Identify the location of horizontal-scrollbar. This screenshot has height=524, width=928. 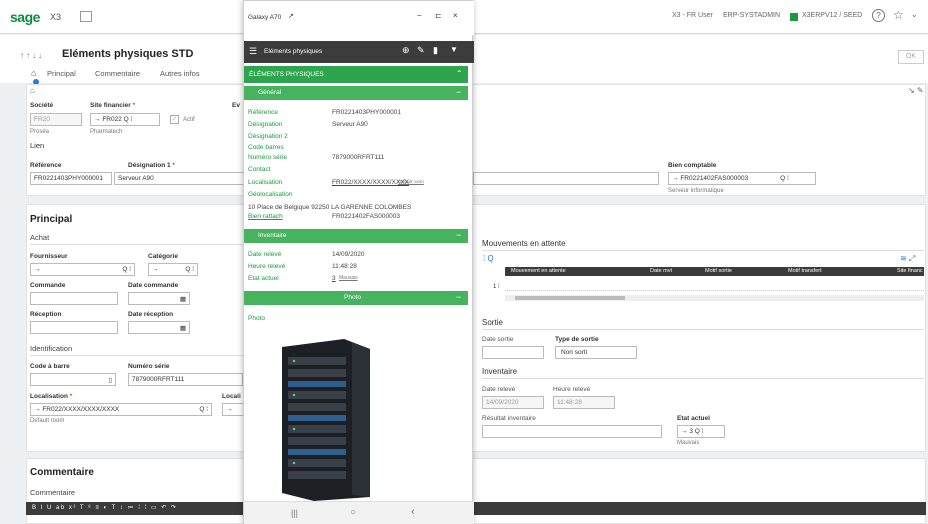
(714, 298).